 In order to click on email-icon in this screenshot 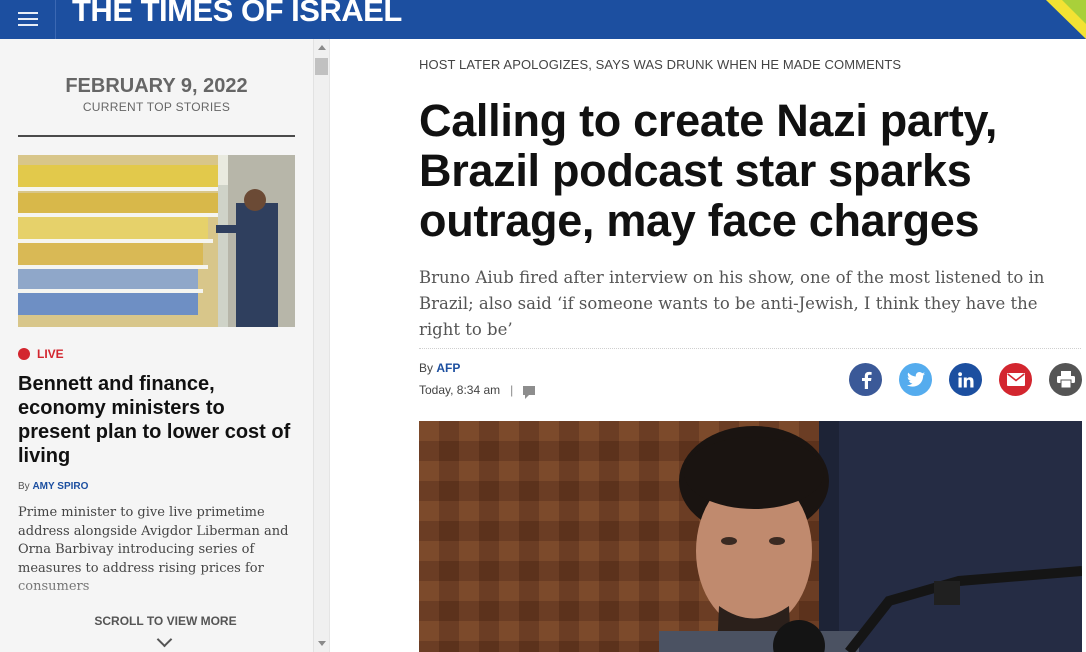, I will do `click(1015, 379)`.